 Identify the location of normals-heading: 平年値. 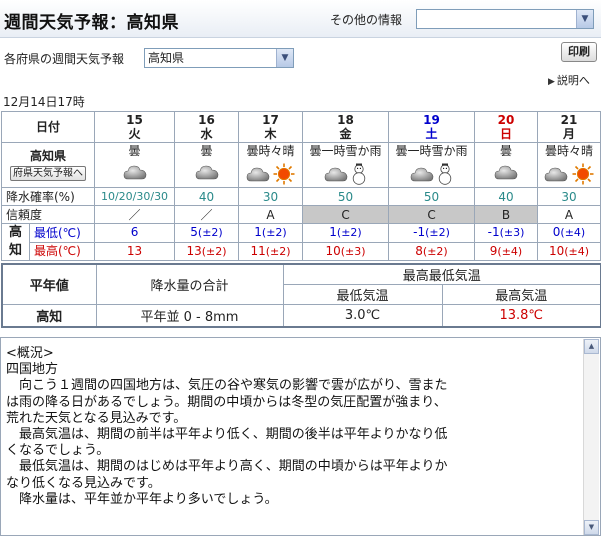
(49, 284).